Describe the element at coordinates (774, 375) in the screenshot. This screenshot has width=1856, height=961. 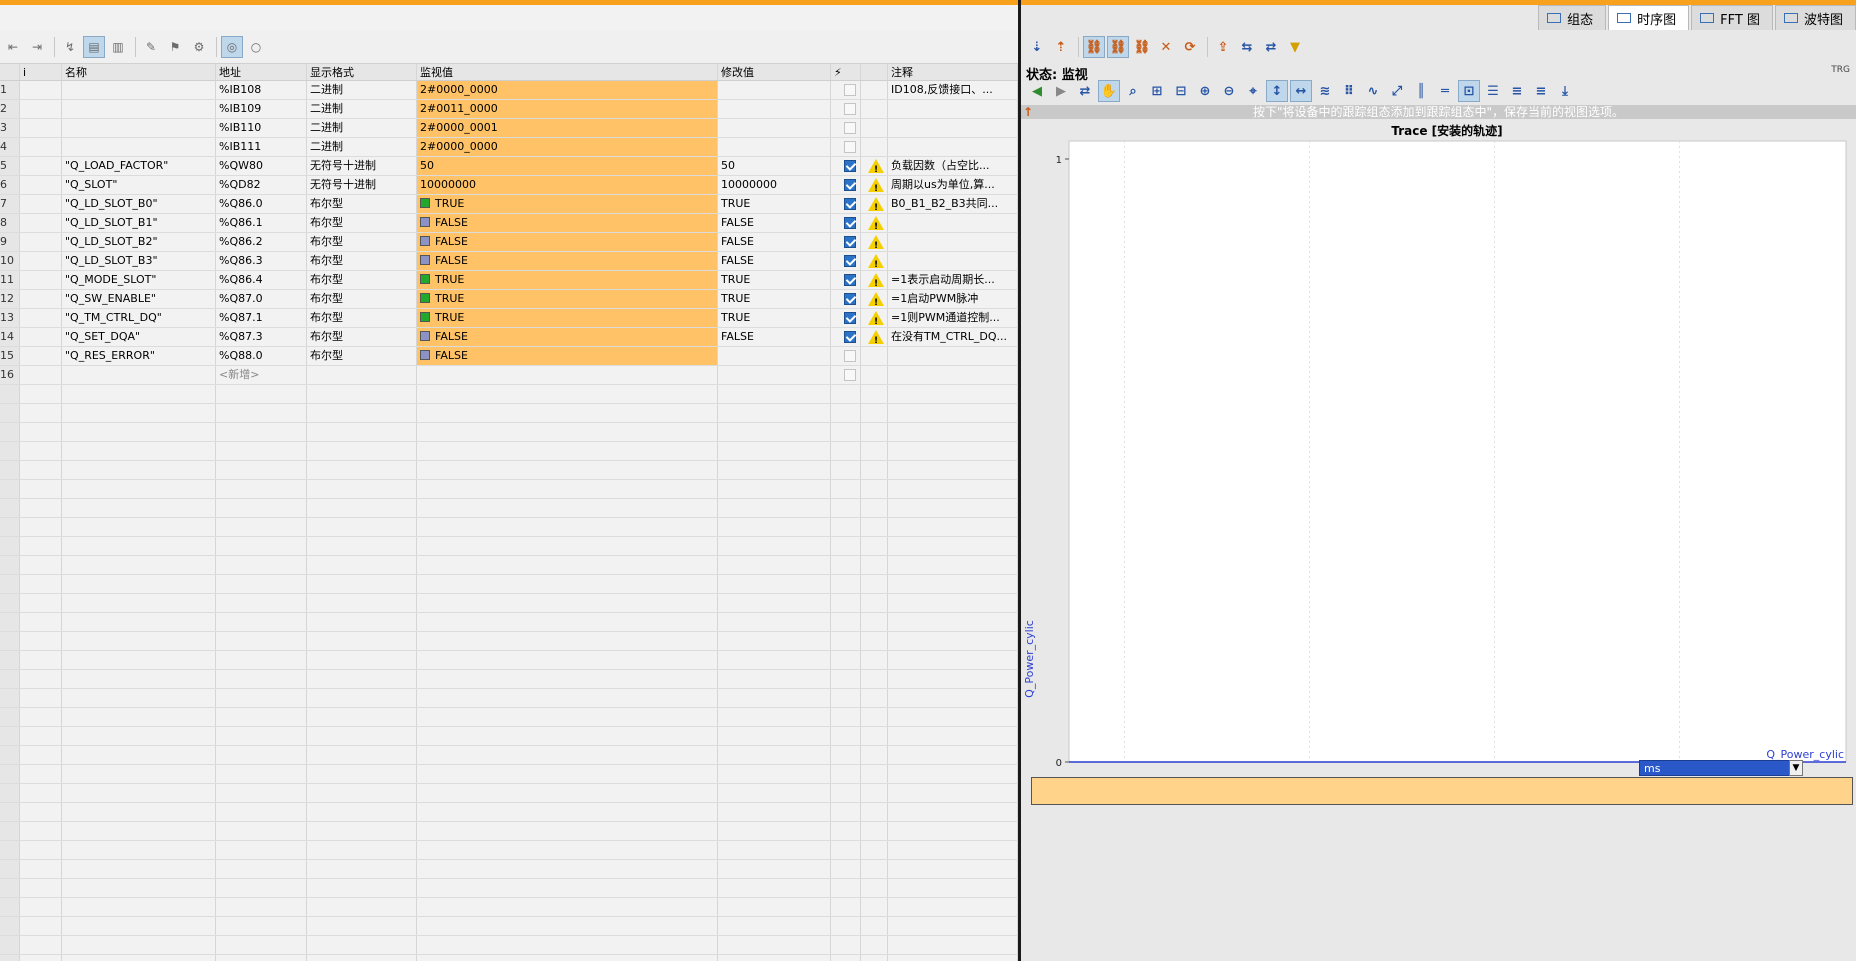
I see `modify-value-cell` at that location.